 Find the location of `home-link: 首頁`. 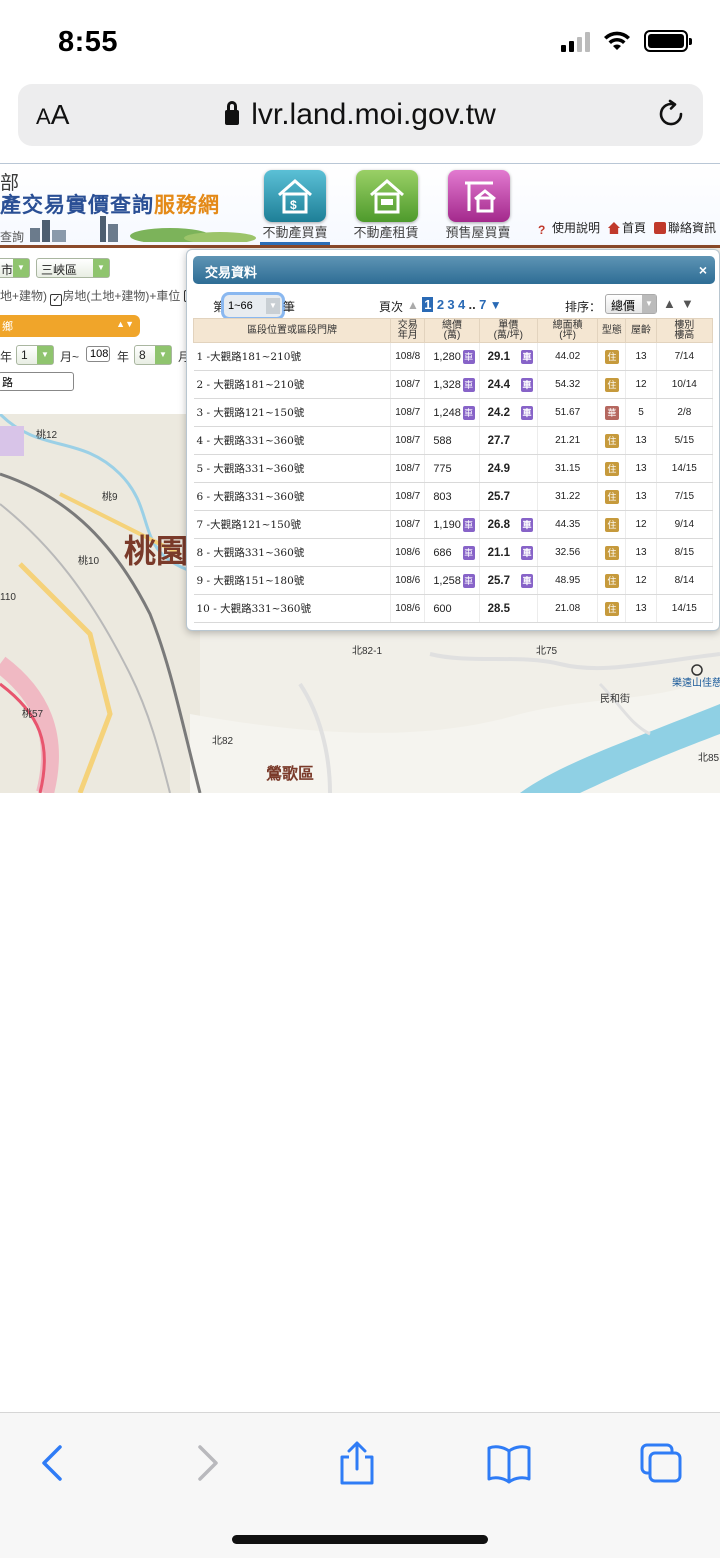

home-link: 首頁 is located at coordinates (626, 227).